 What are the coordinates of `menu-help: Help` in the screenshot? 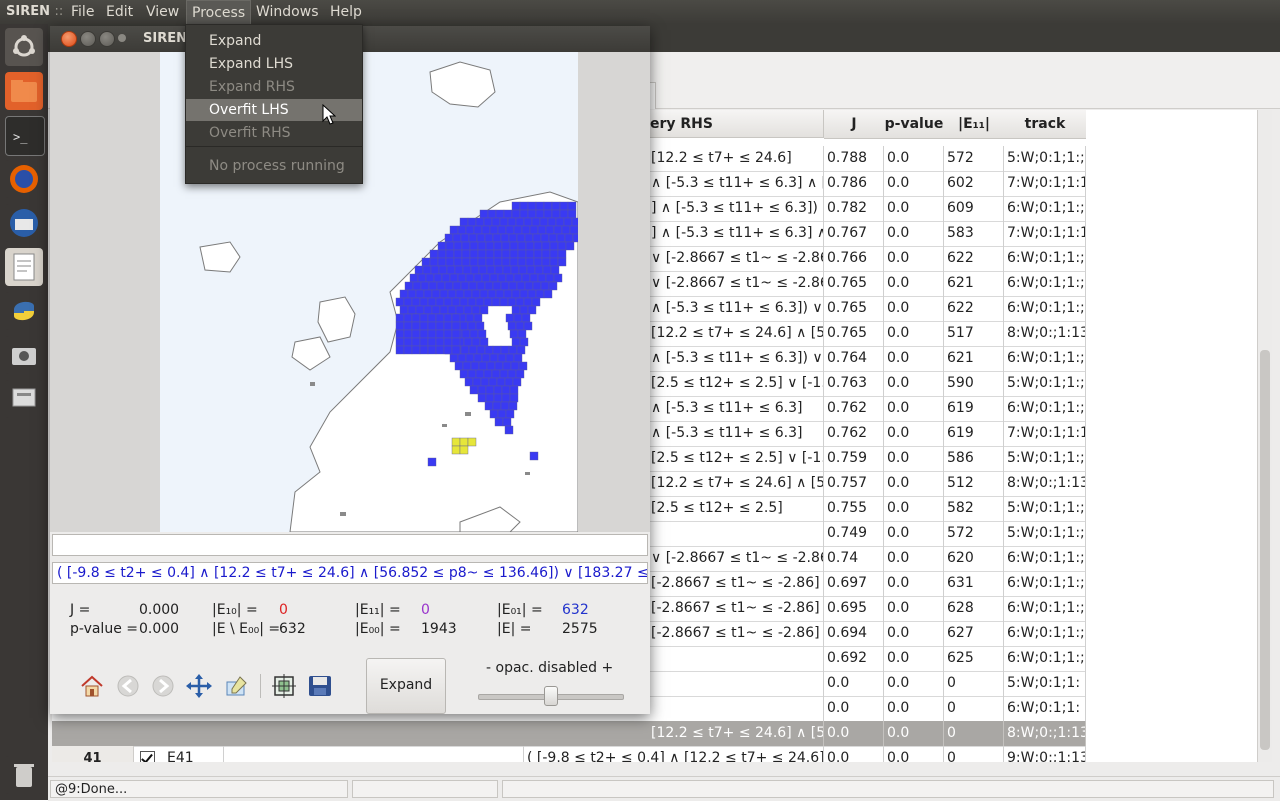 It's located at (346, 12).